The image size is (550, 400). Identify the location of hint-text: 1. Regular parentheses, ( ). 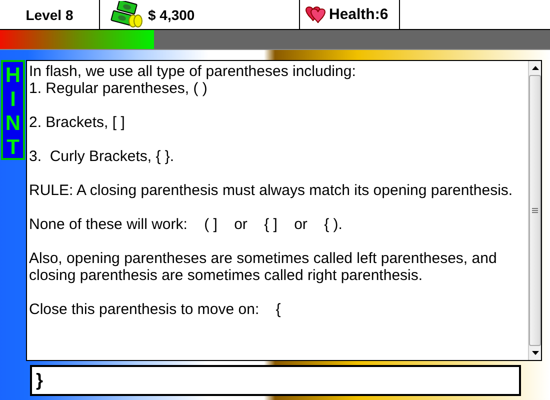
(118, 88).